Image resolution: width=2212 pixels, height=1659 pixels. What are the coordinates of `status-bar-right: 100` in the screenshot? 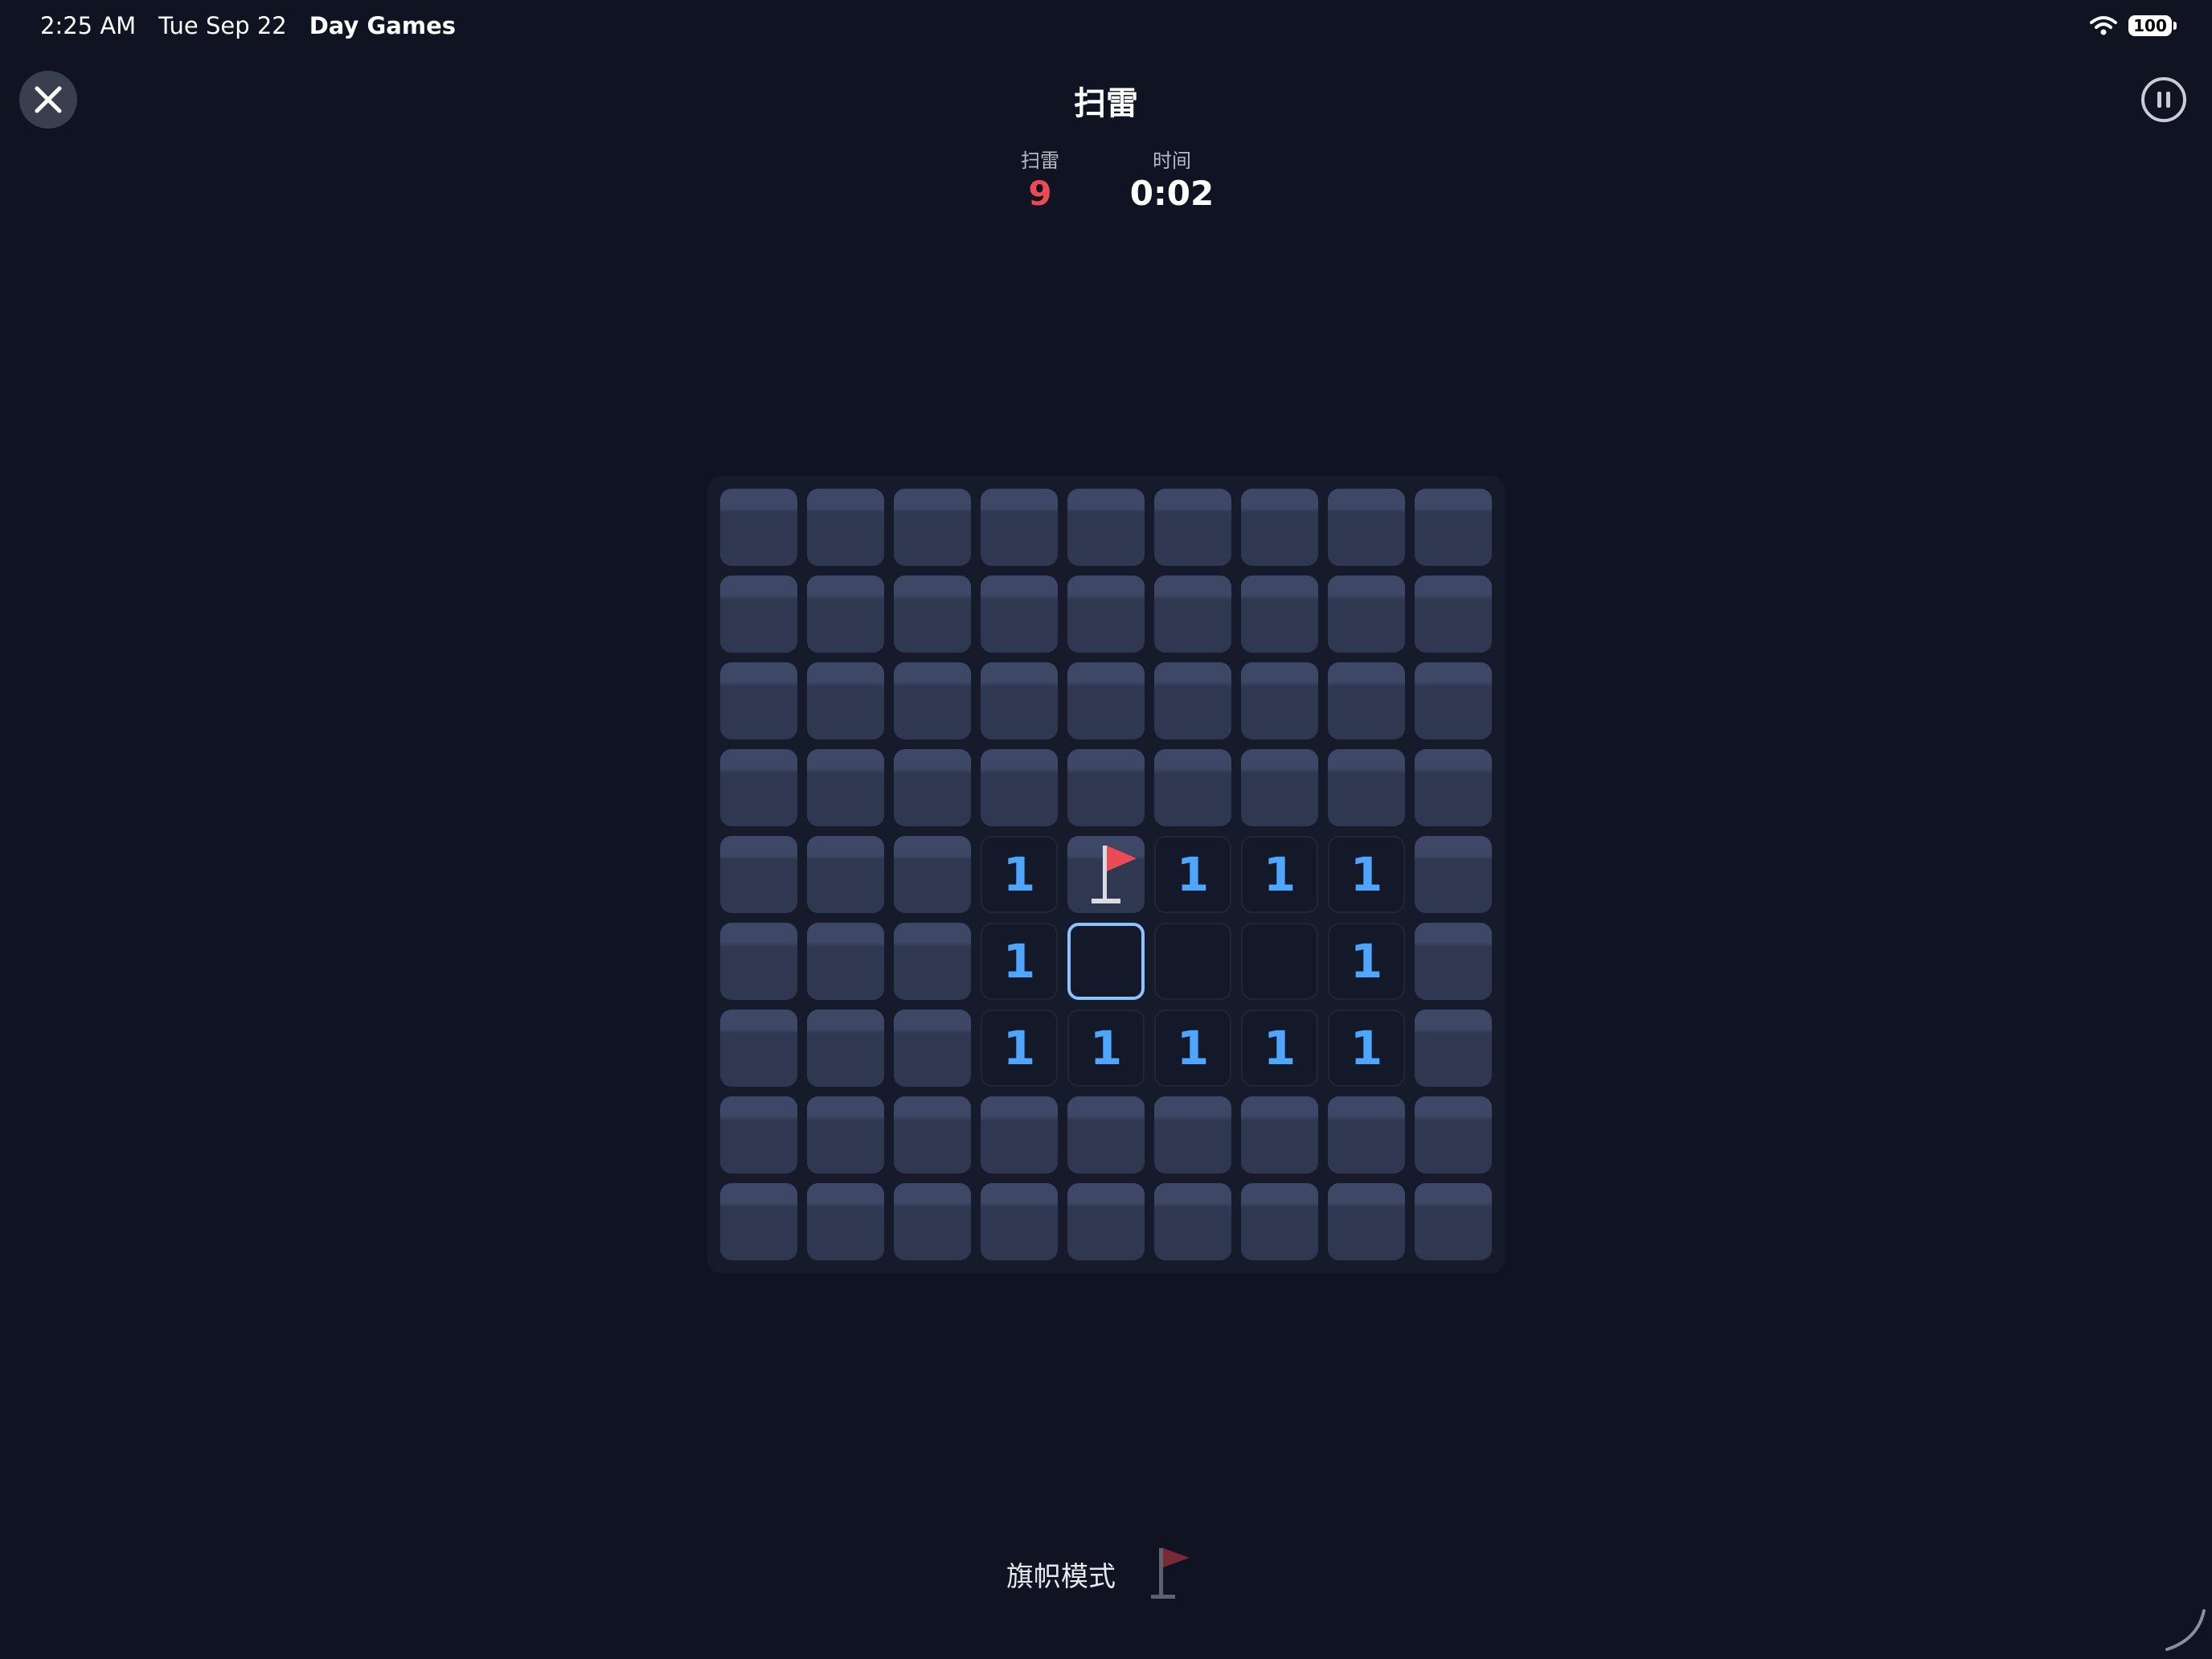 It's located at (2133, 25).